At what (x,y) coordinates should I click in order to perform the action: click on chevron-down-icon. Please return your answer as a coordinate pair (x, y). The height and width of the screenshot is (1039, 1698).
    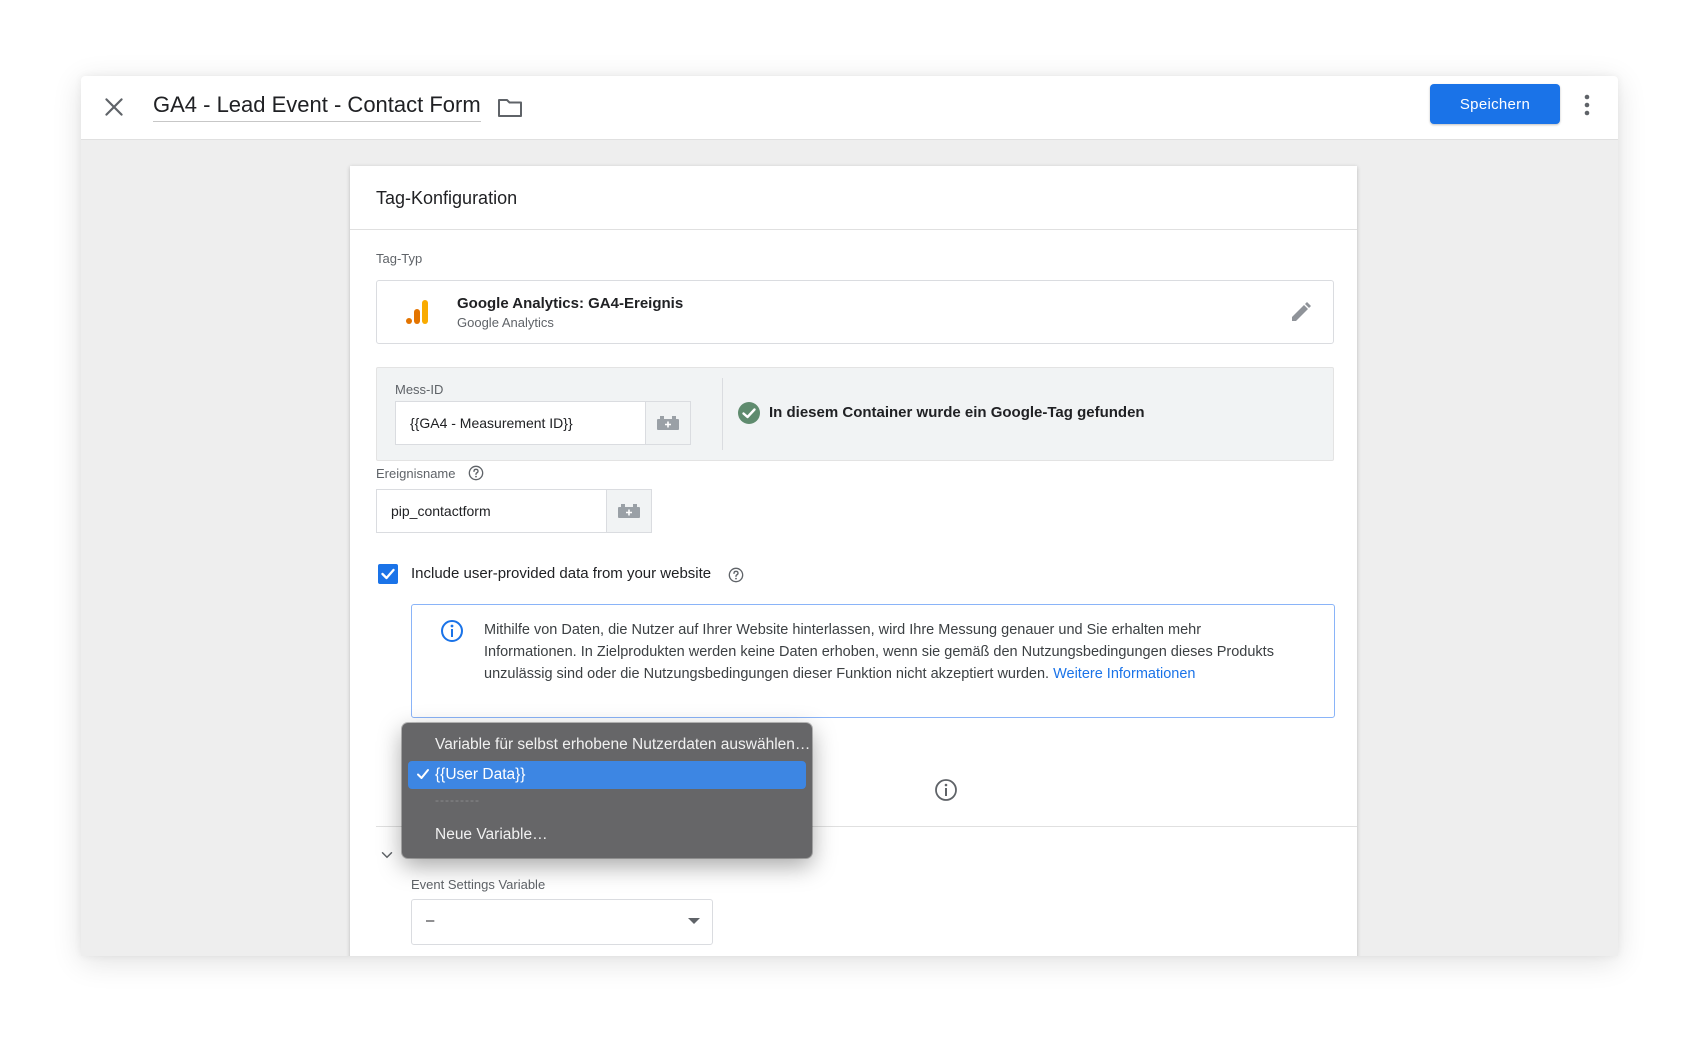
    Looking at the image, I should click on (387, 855).